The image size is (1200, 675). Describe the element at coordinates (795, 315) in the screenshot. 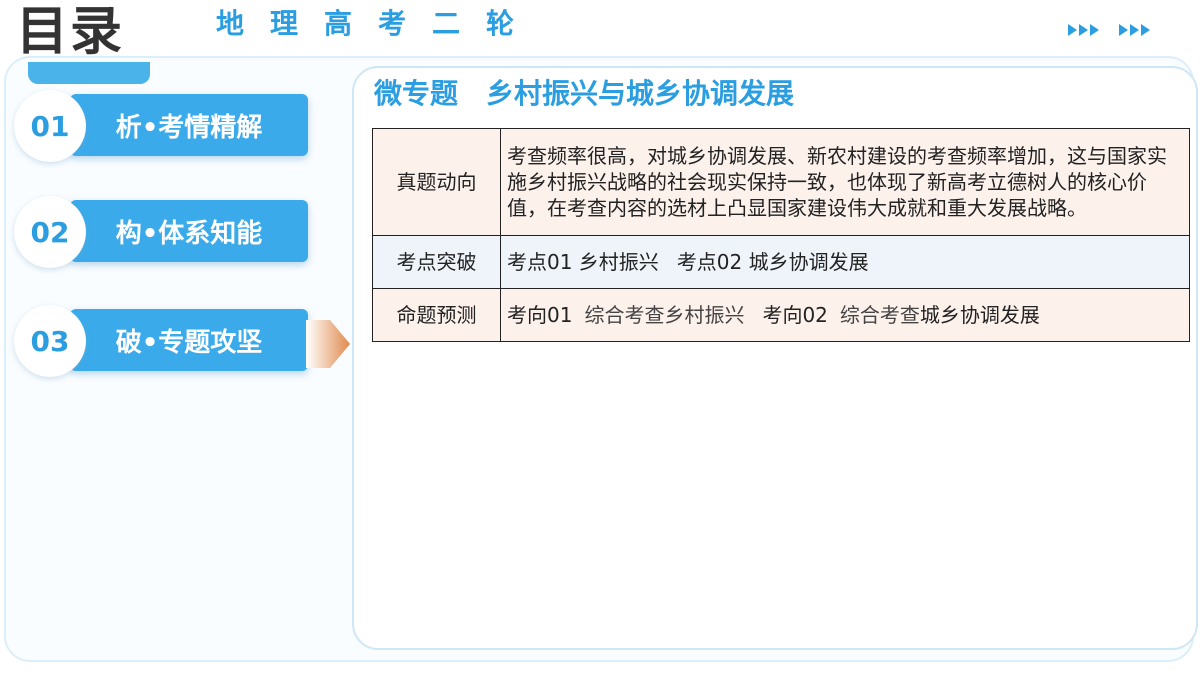

I see `direction-02-code: 考向02` at that location.